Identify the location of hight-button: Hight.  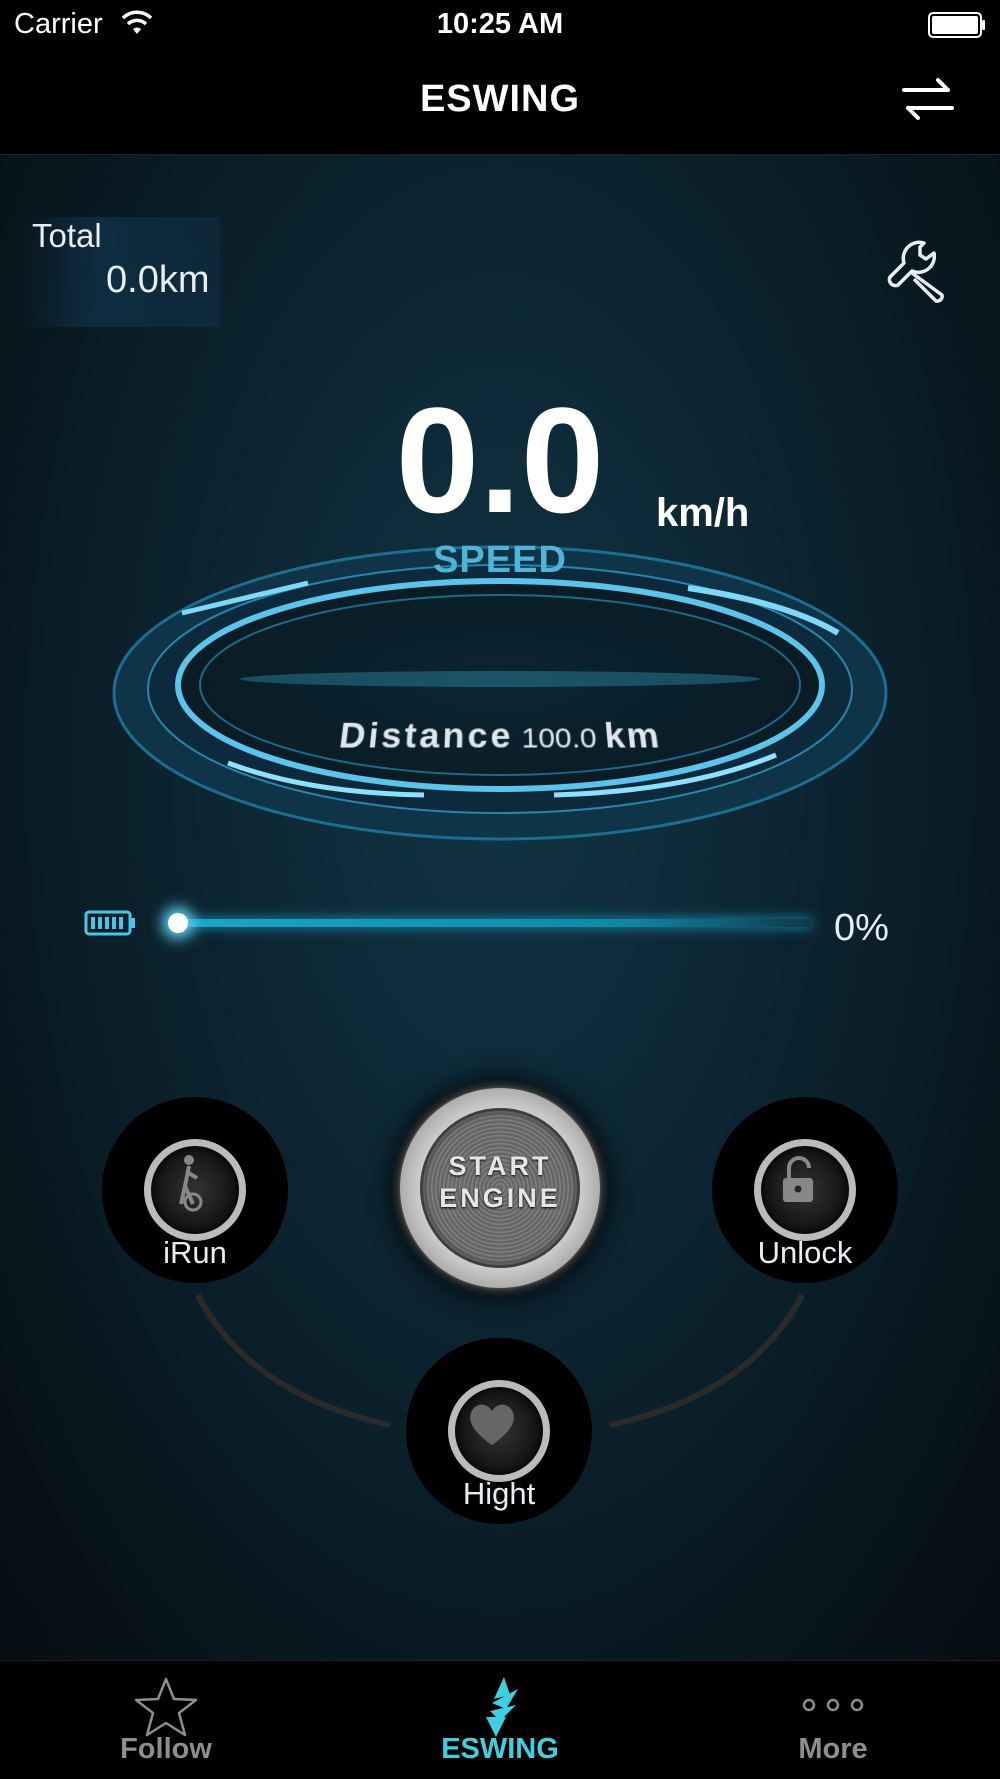
(499, 1431).